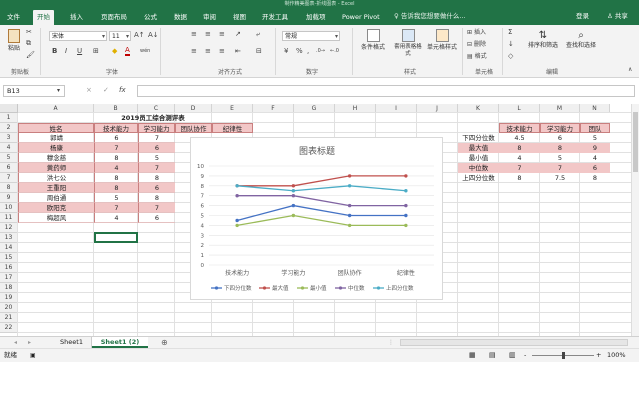  What do you see at coordinates (156, 208) in the screenshot?
I see `cell-r7c2: 7` at bounding box center [156, 208].